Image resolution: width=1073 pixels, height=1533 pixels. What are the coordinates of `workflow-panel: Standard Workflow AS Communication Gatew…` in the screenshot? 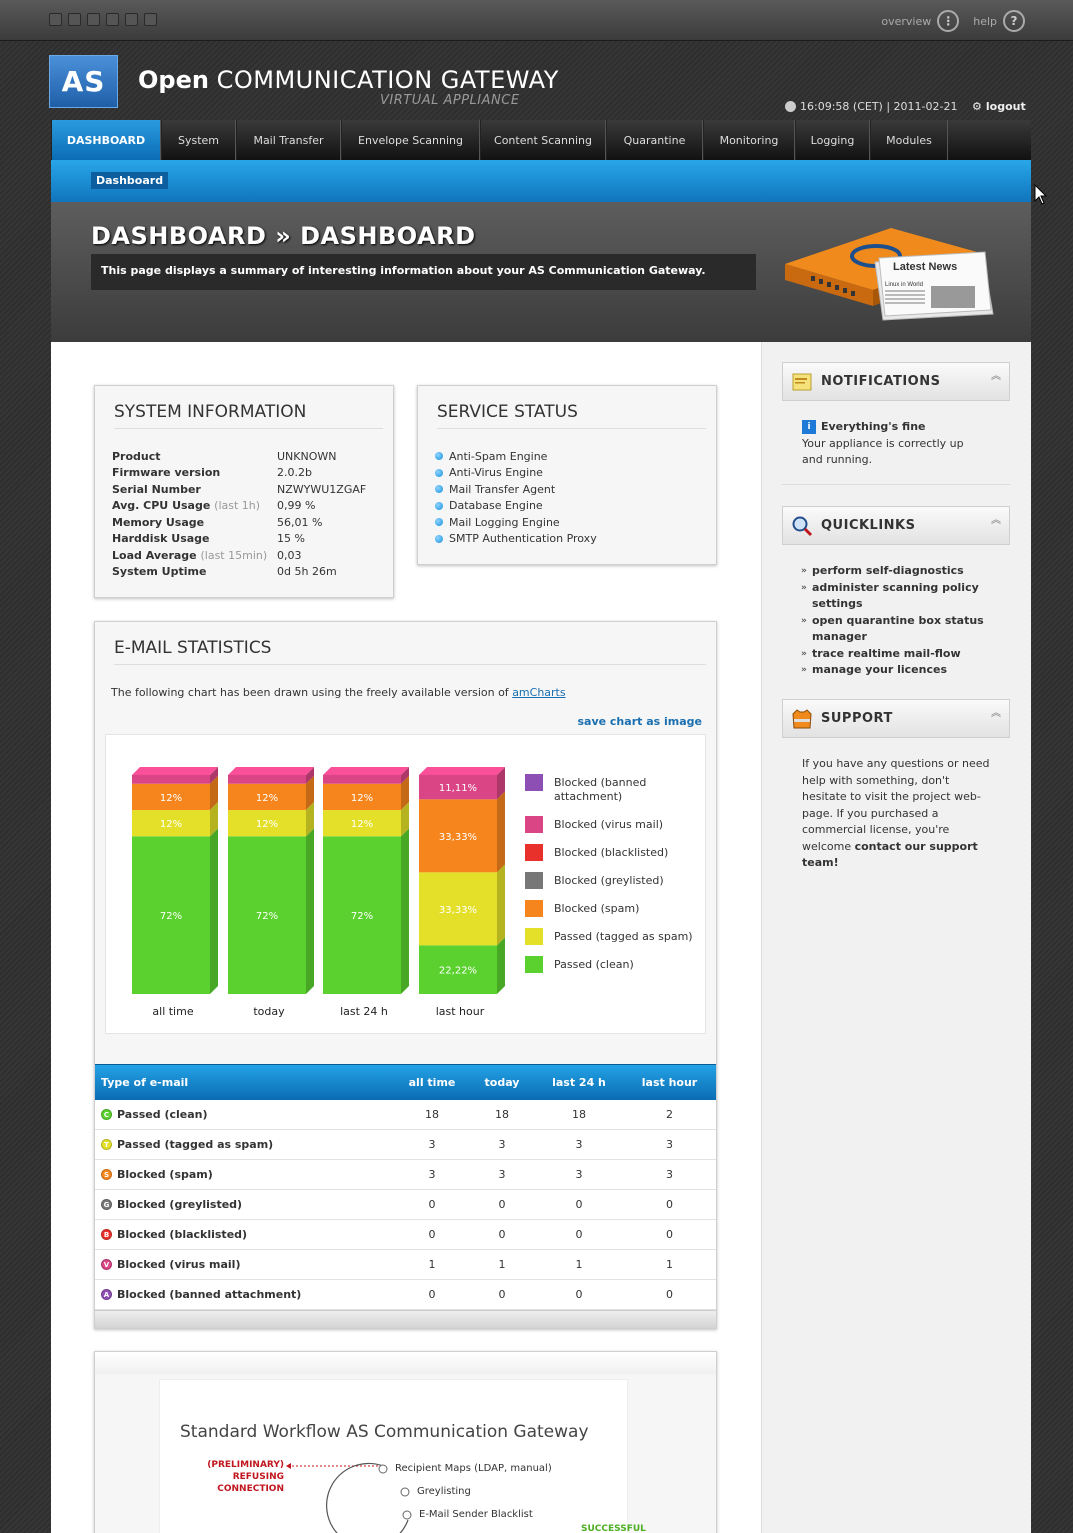 It's located at (405, 1442).